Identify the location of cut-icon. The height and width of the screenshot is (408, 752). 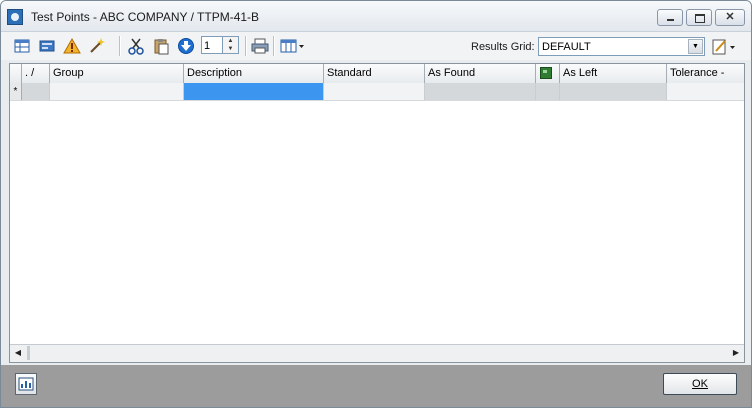
(136, 46).